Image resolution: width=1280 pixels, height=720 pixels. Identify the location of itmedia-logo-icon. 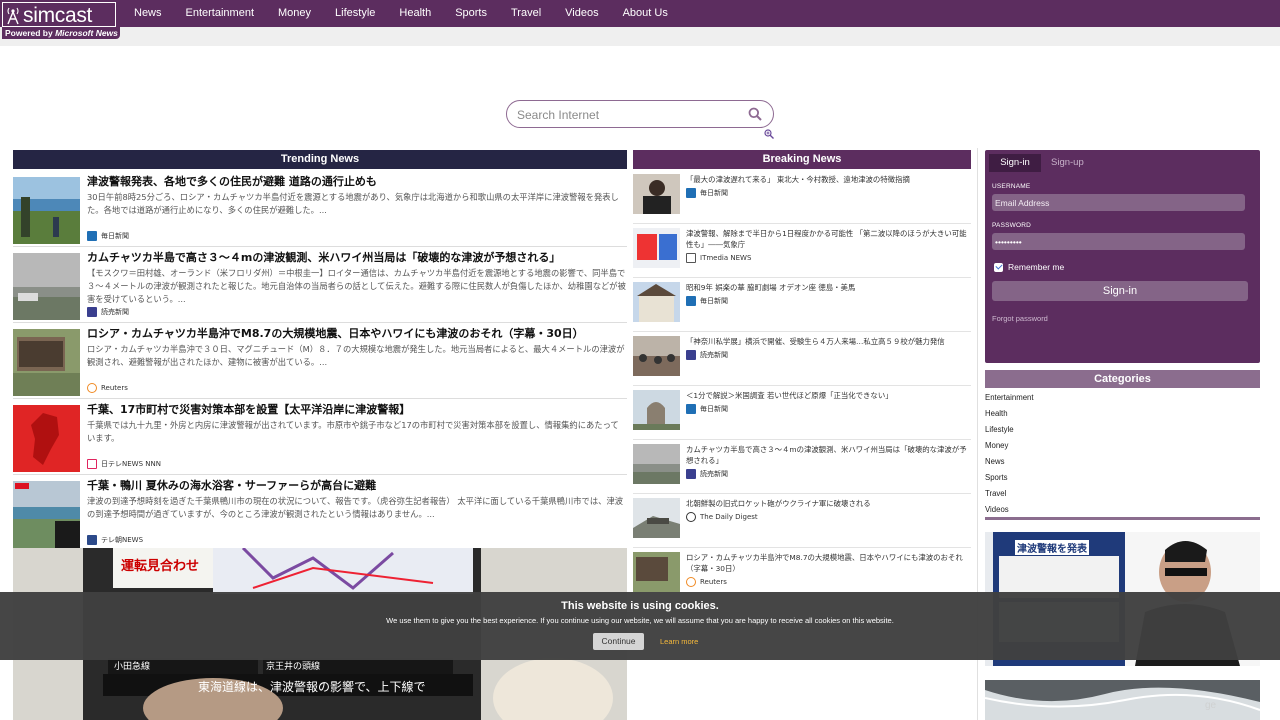
(691, 258).